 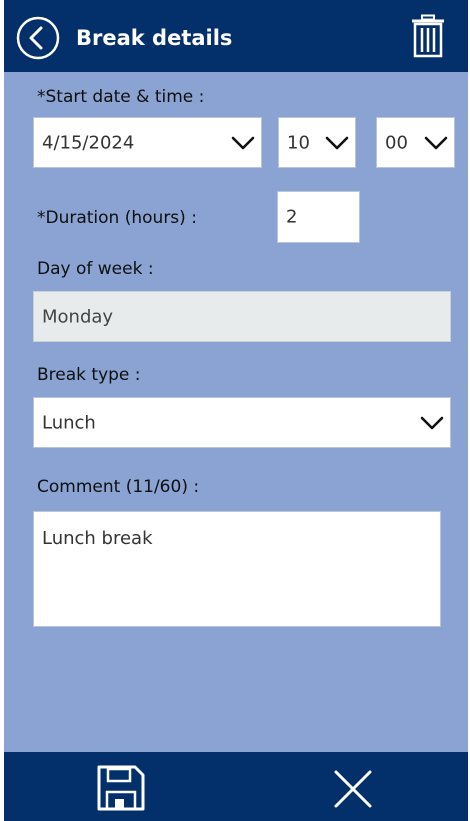 I want to click on floppy-disk-icon, so click(x=121, y=788).